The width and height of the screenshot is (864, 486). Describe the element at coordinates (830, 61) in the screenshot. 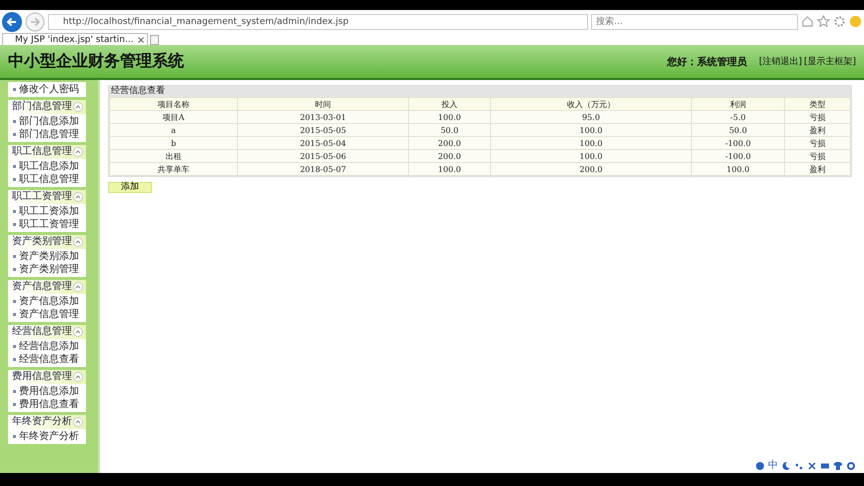

I see `header-link: [显示主框架]` at that location.